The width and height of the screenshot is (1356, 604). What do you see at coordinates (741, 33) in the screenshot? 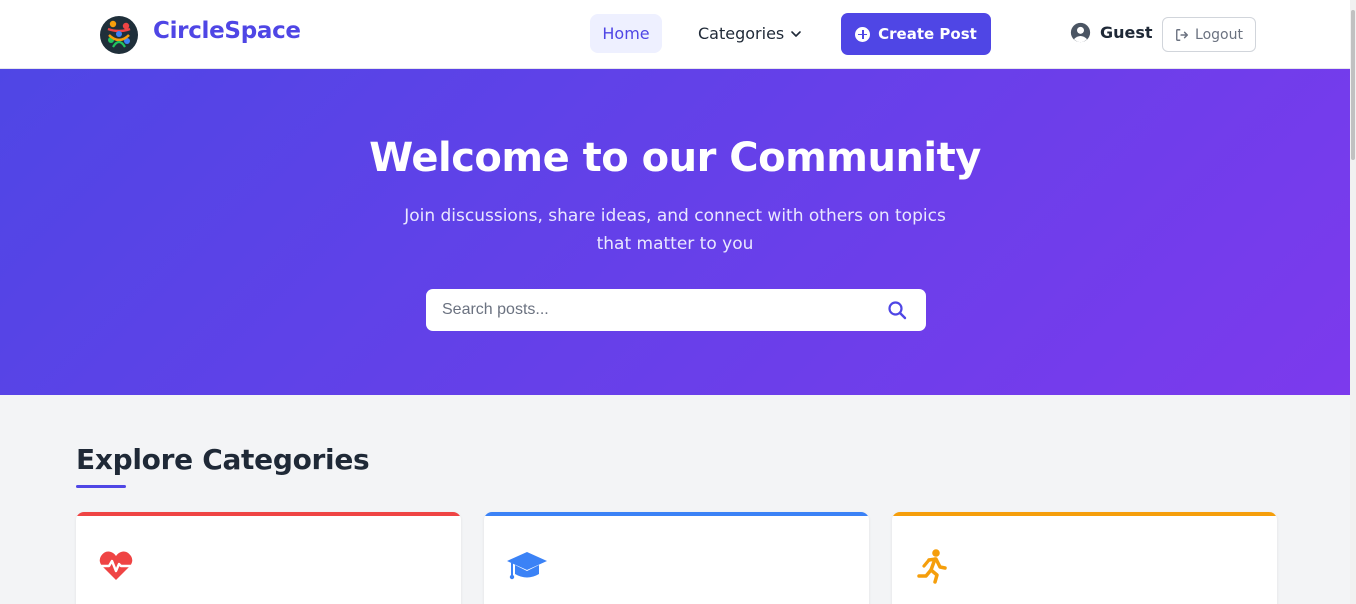
I see `nav-categories-label: Categories` at bounding box center [741, 33].